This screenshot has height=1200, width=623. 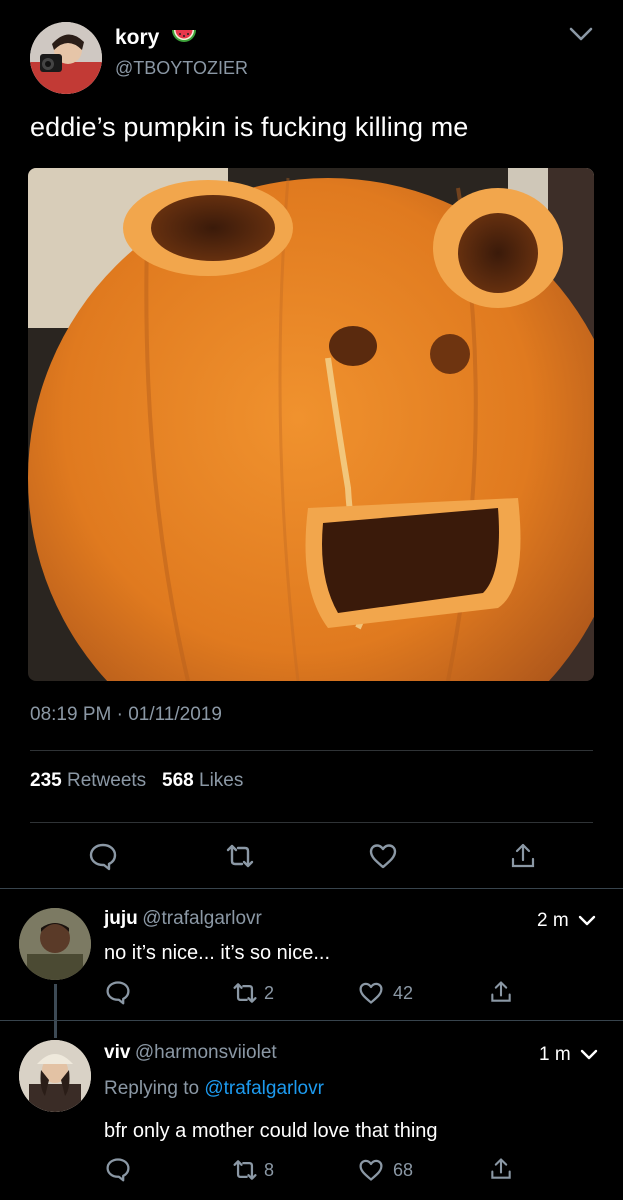 I want to click on reply-like-count: 42, so click(x=403, y=993).